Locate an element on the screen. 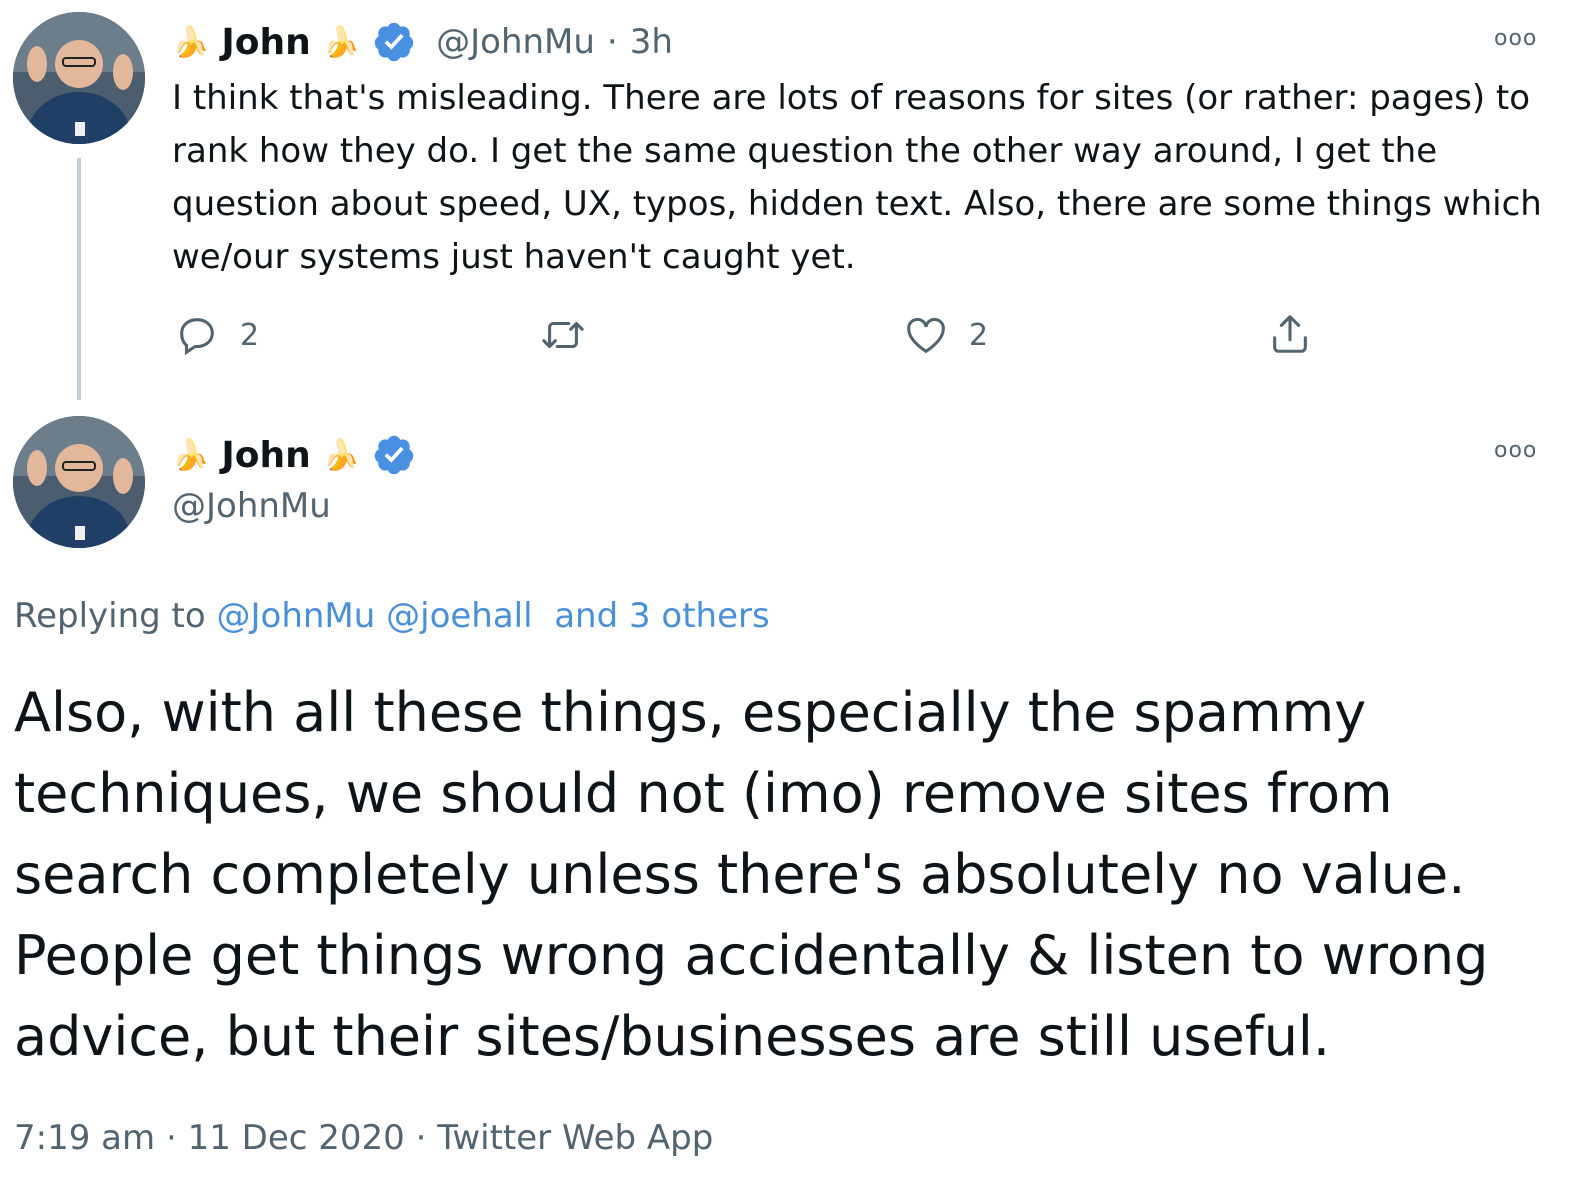  replying-prefix: Replying to is located at coordinates (110, 616).